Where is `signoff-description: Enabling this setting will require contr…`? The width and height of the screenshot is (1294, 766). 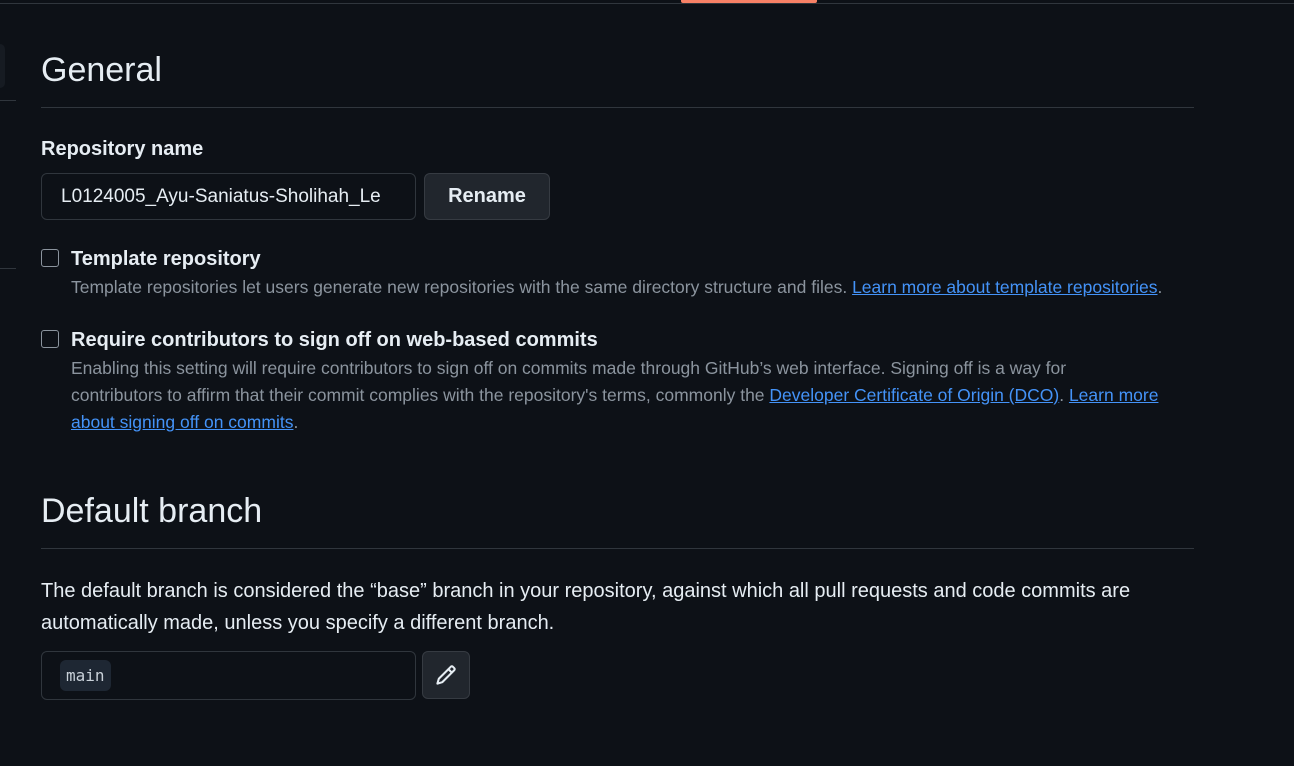
signoff-description: Enabling this setting will require contr… is located at coordinates (615, 395).